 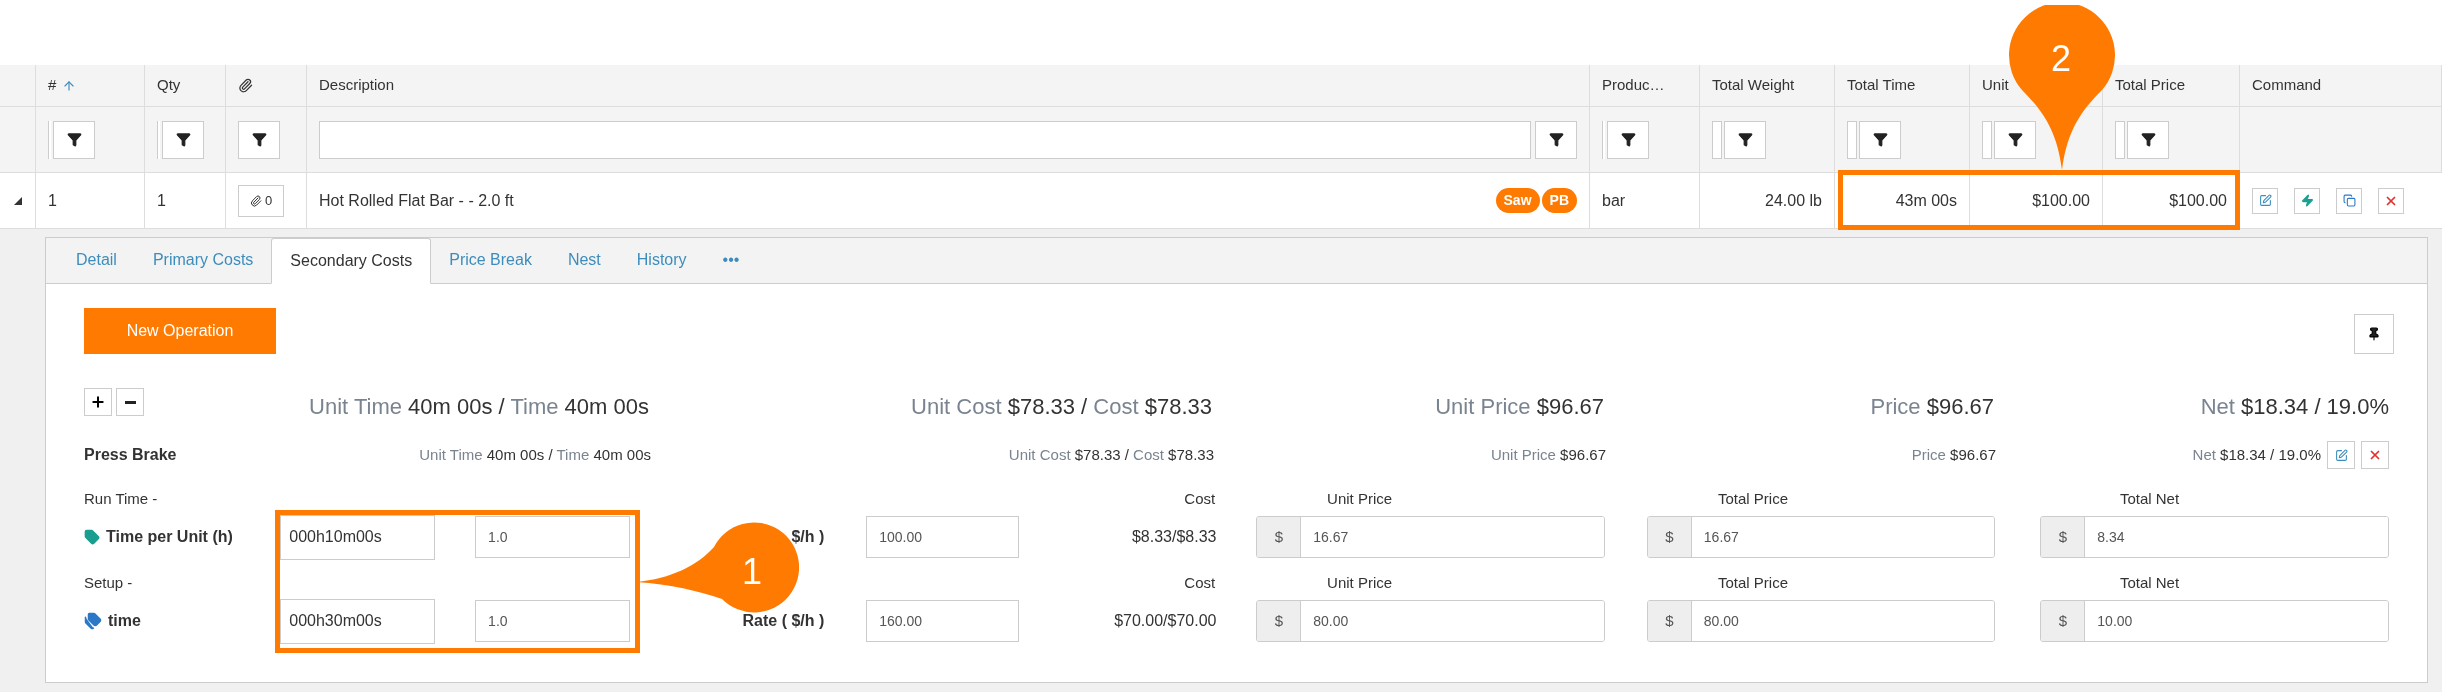 I want to click on lightning-button, so click(x=2307, y=200).